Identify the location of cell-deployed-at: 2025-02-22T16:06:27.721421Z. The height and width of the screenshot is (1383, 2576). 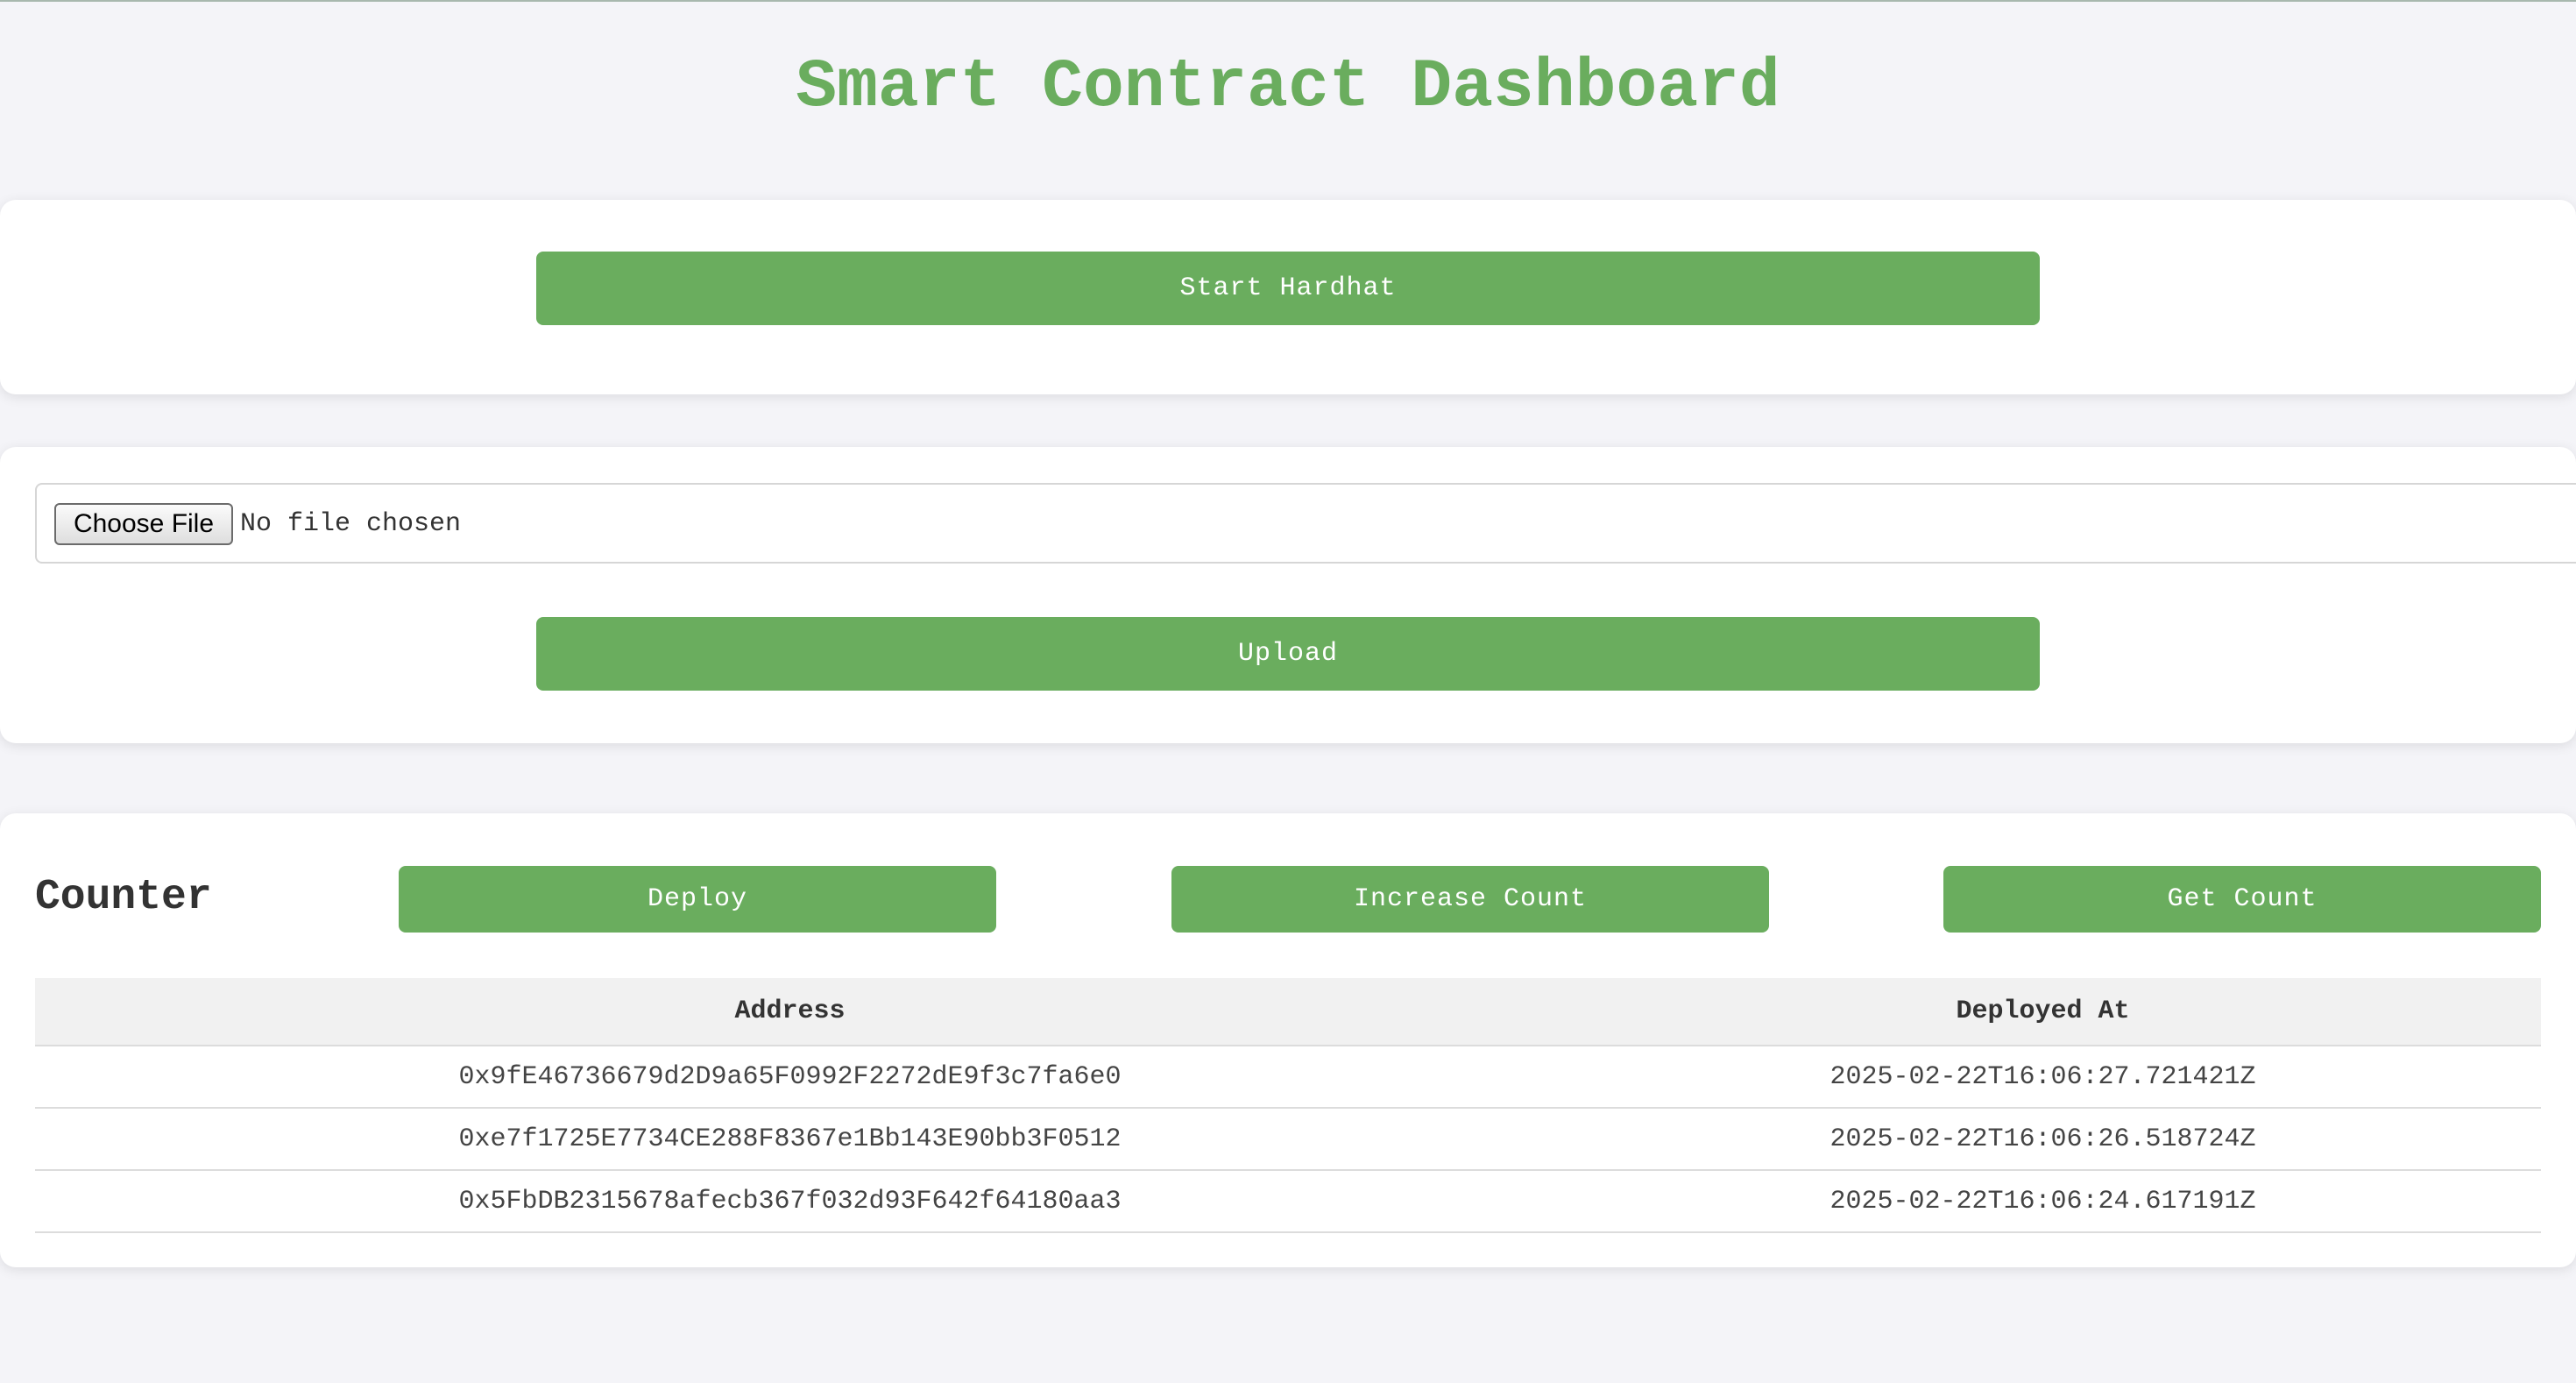
(2043, 1077).